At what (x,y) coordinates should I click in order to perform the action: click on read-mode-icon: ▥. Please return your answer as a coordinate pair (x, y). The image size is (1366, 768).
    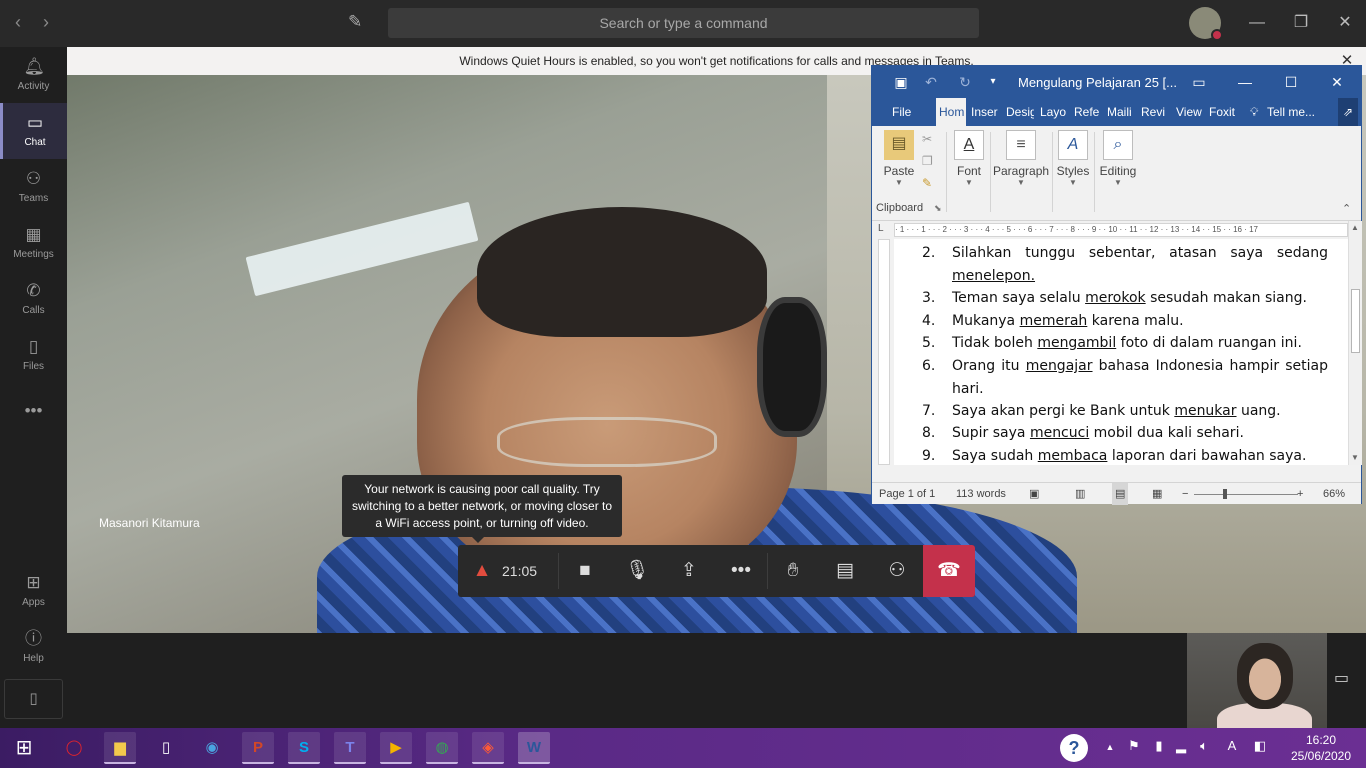
    Looking at the image, I should click on (1080, 494).